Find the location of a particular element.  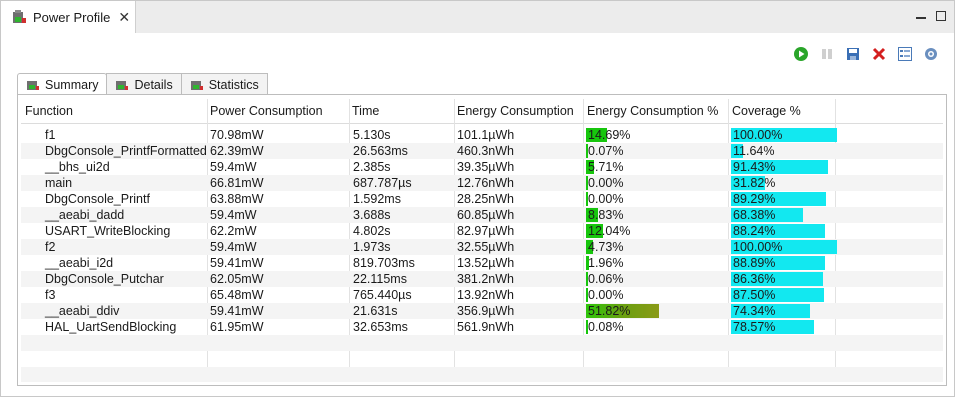

pause-icon is located at coordinates (827, 54).